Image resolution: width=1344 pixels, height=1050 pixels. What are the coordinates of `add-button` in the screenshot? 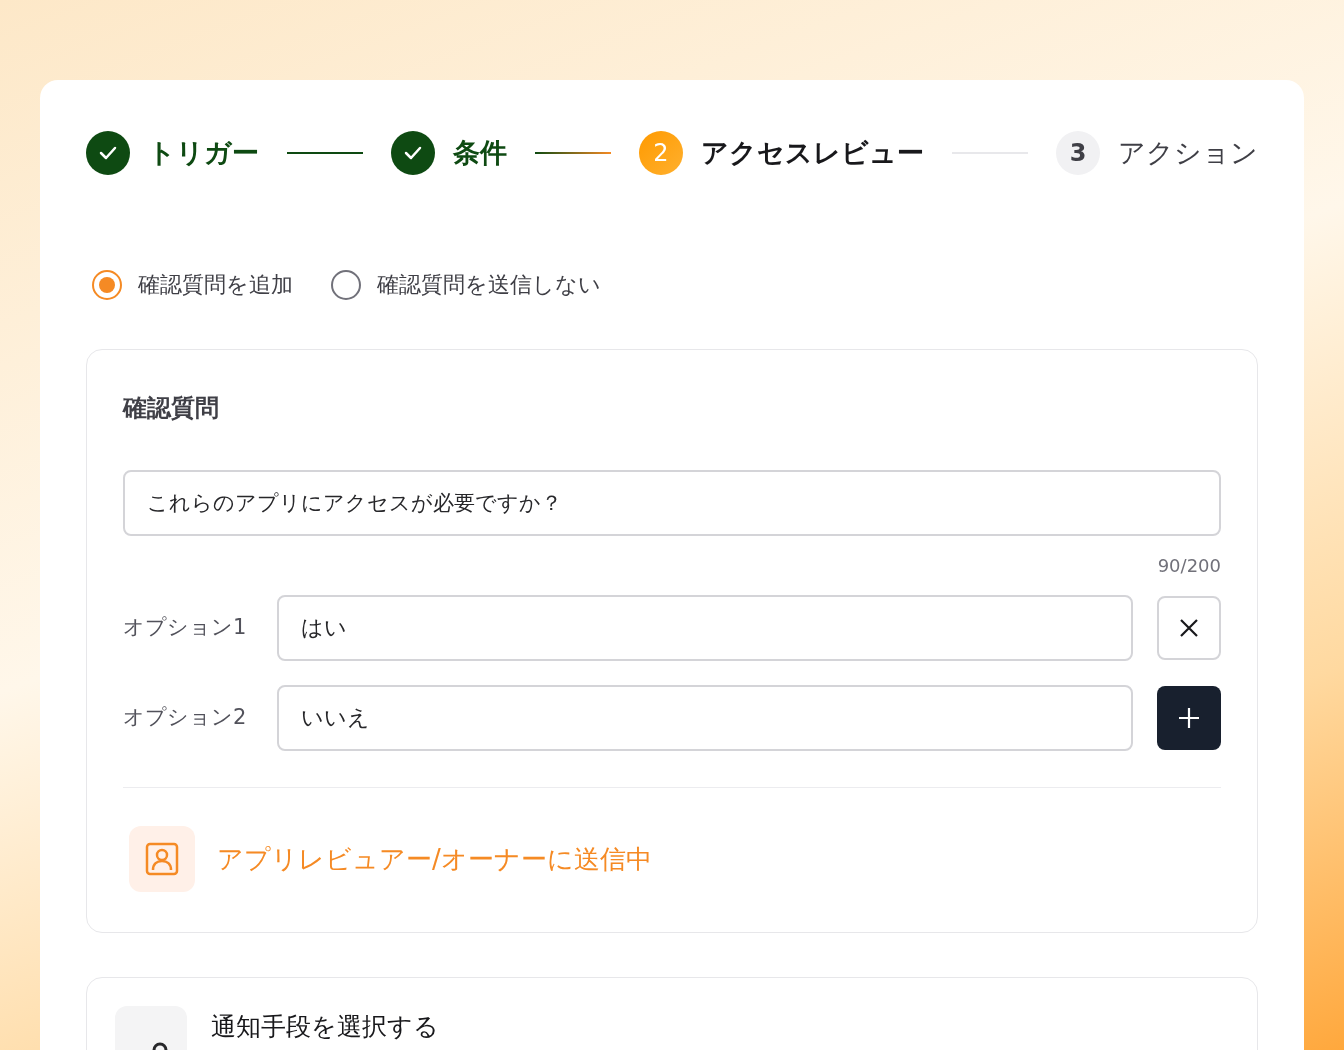 It's located at (1189, 718).